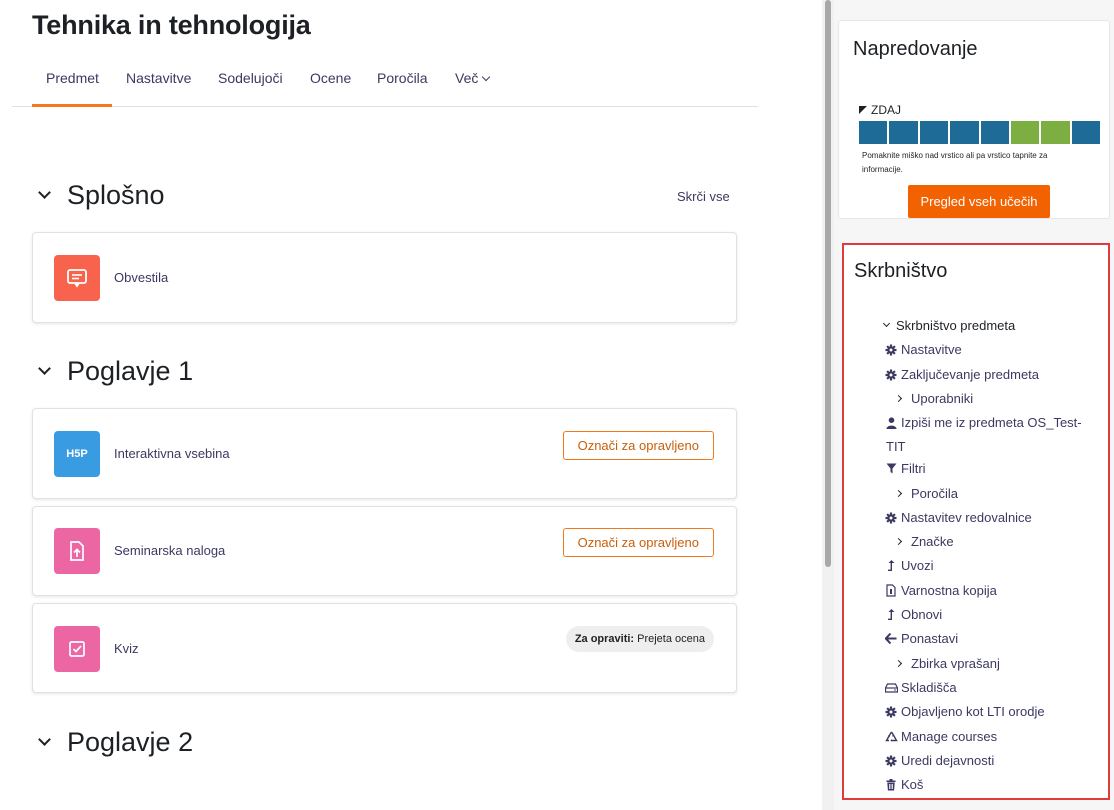 The image size is (1114, 810). I want to click on tree-item-label: Zbirka vprašanj, so click(955, 663).